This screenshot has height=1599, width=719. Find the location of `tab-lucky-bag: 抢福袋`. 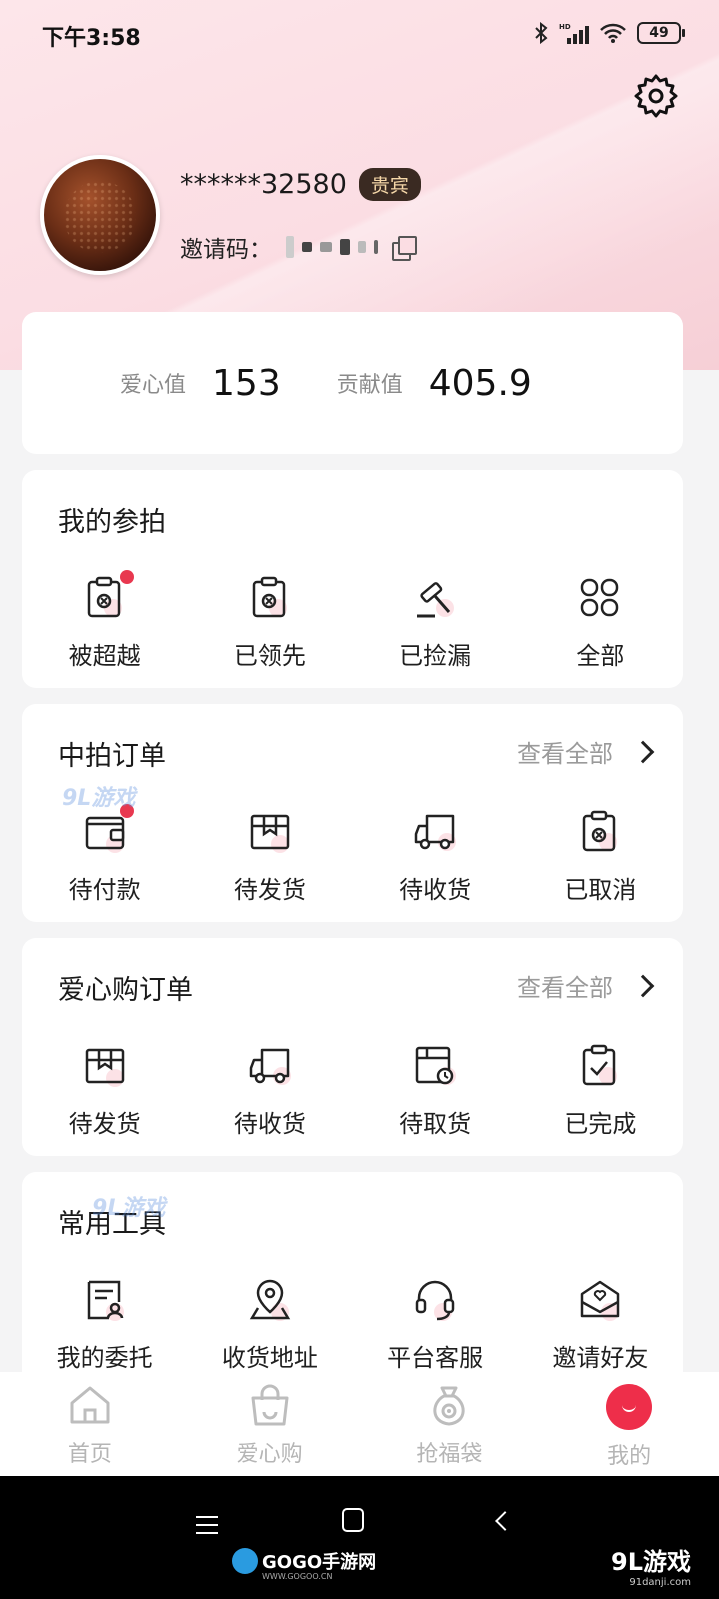

tab-lucky-bag: 抢福袋 is located at coordinates (450, 1424).